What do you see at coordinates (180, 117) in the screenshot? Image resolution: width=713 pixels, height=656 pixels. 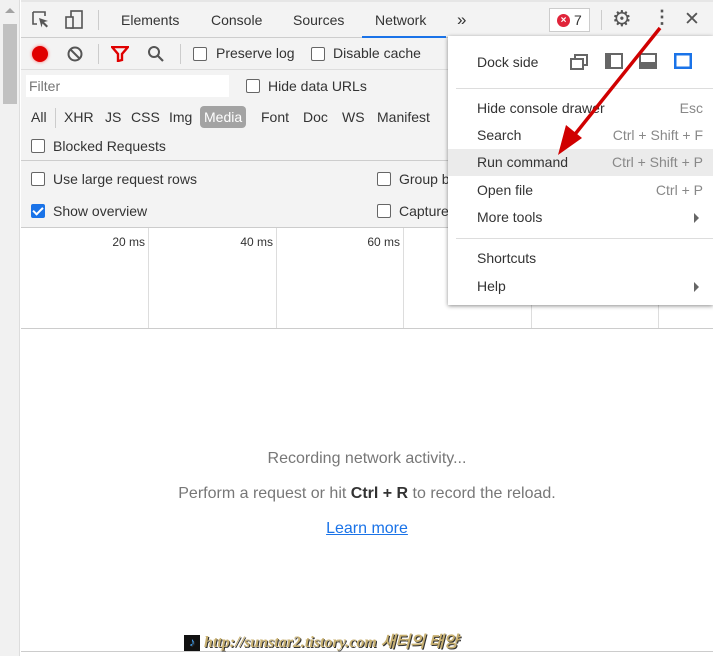 I see `type-filter-img: Img` at bounding box center [180, 117].